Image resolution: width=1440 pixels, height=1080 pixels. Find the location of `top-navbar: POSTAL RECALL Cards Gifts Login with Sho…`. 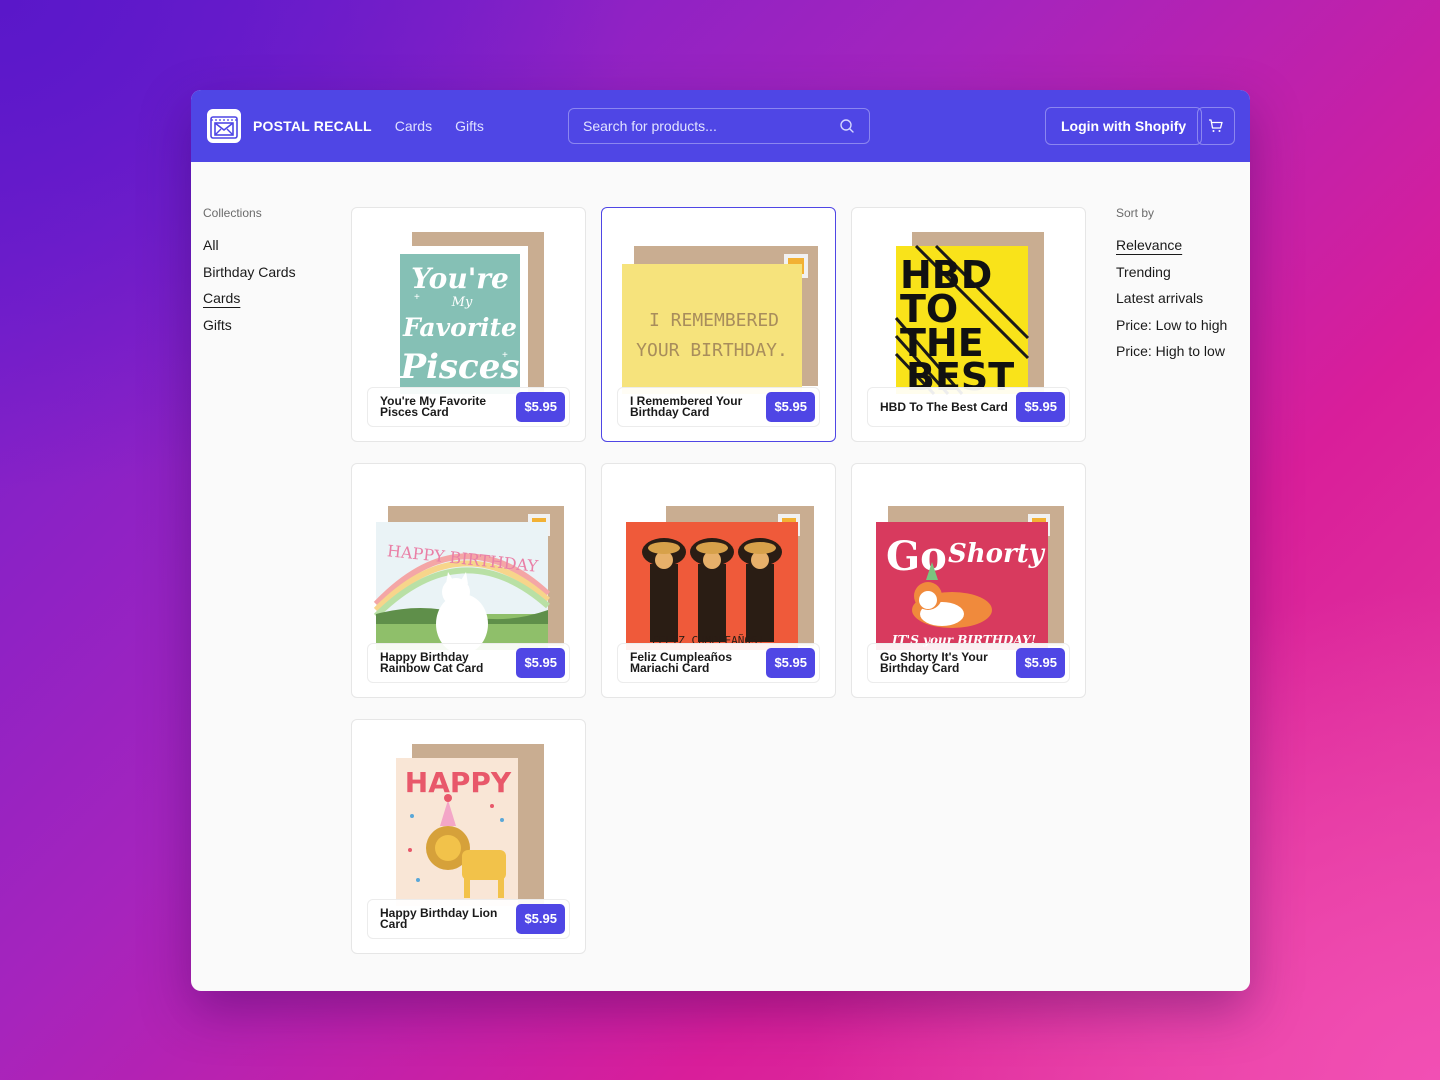

top-navbar: POSTAL RECALL Cards Gifts Login with Sho… is located at coordinates (720, 126).